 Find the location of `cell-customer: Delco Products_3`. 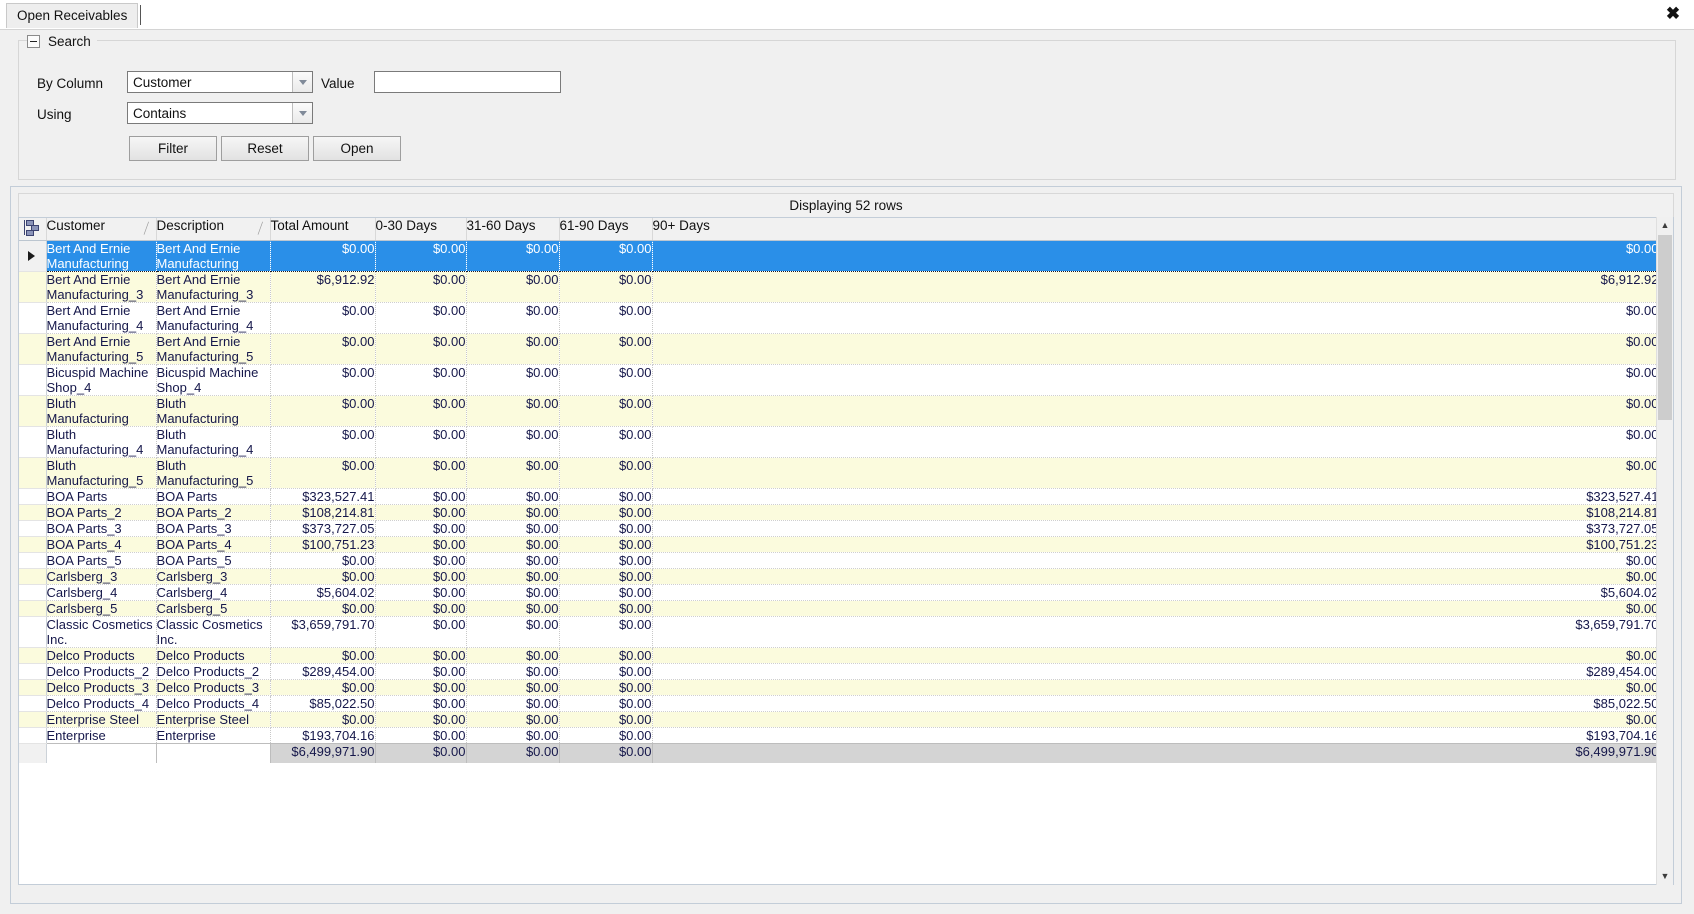

cell-customer: Delco Products_3 is located at coordinates (101, 687).